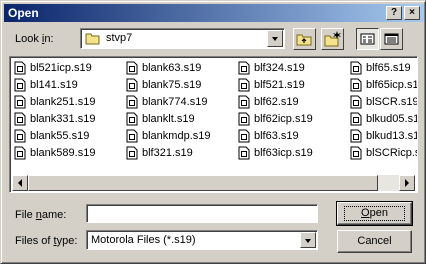 This screenshot has height=264, width=426. What do you see at coordinates (25, 215) in the screenshot?
I see `file-name-label-pre: File` at bounding box center [25, 215].